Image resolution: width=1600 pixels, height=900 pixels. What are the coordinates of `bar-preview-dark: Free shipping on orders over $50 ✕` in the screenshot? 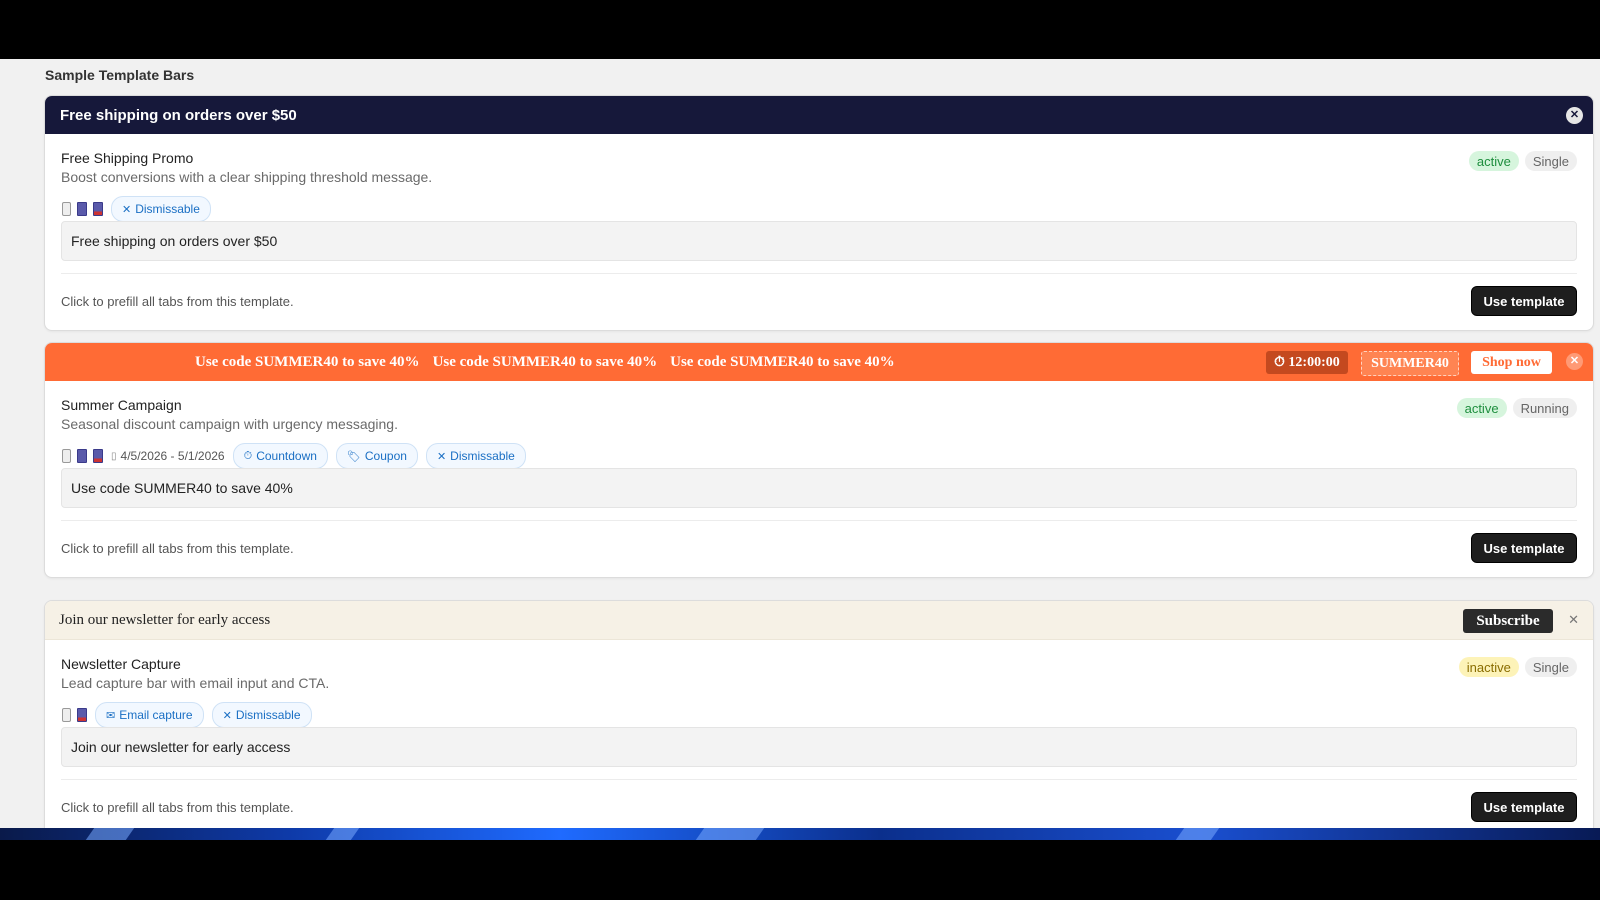 It's located at (819, 115).